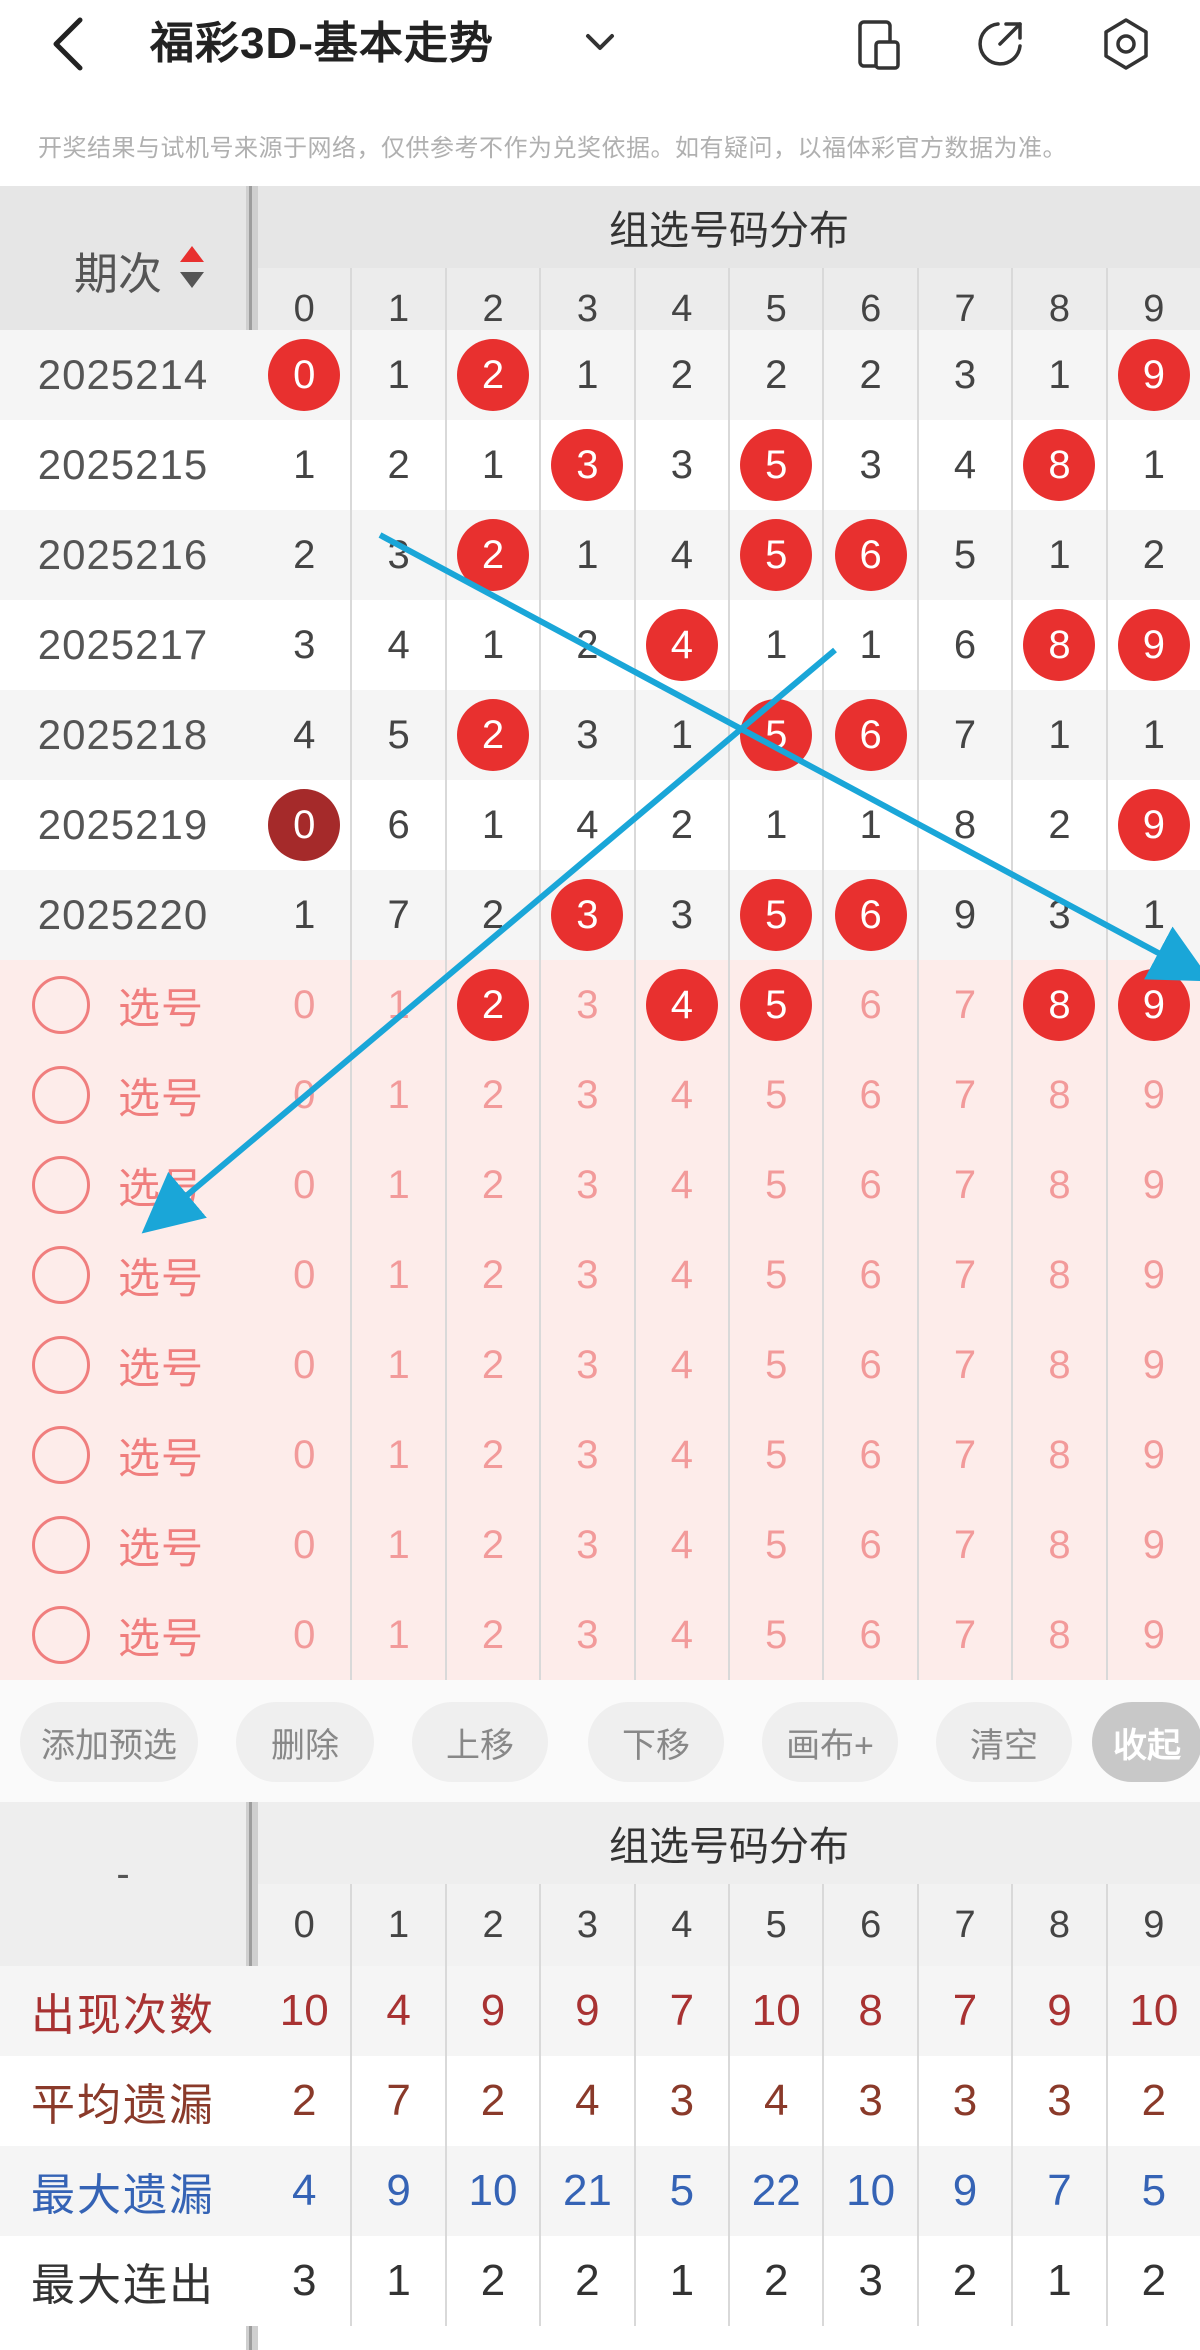  Describe the element at coordinates (192, 267) in the screenshot. I see `sort-icon` at that location.